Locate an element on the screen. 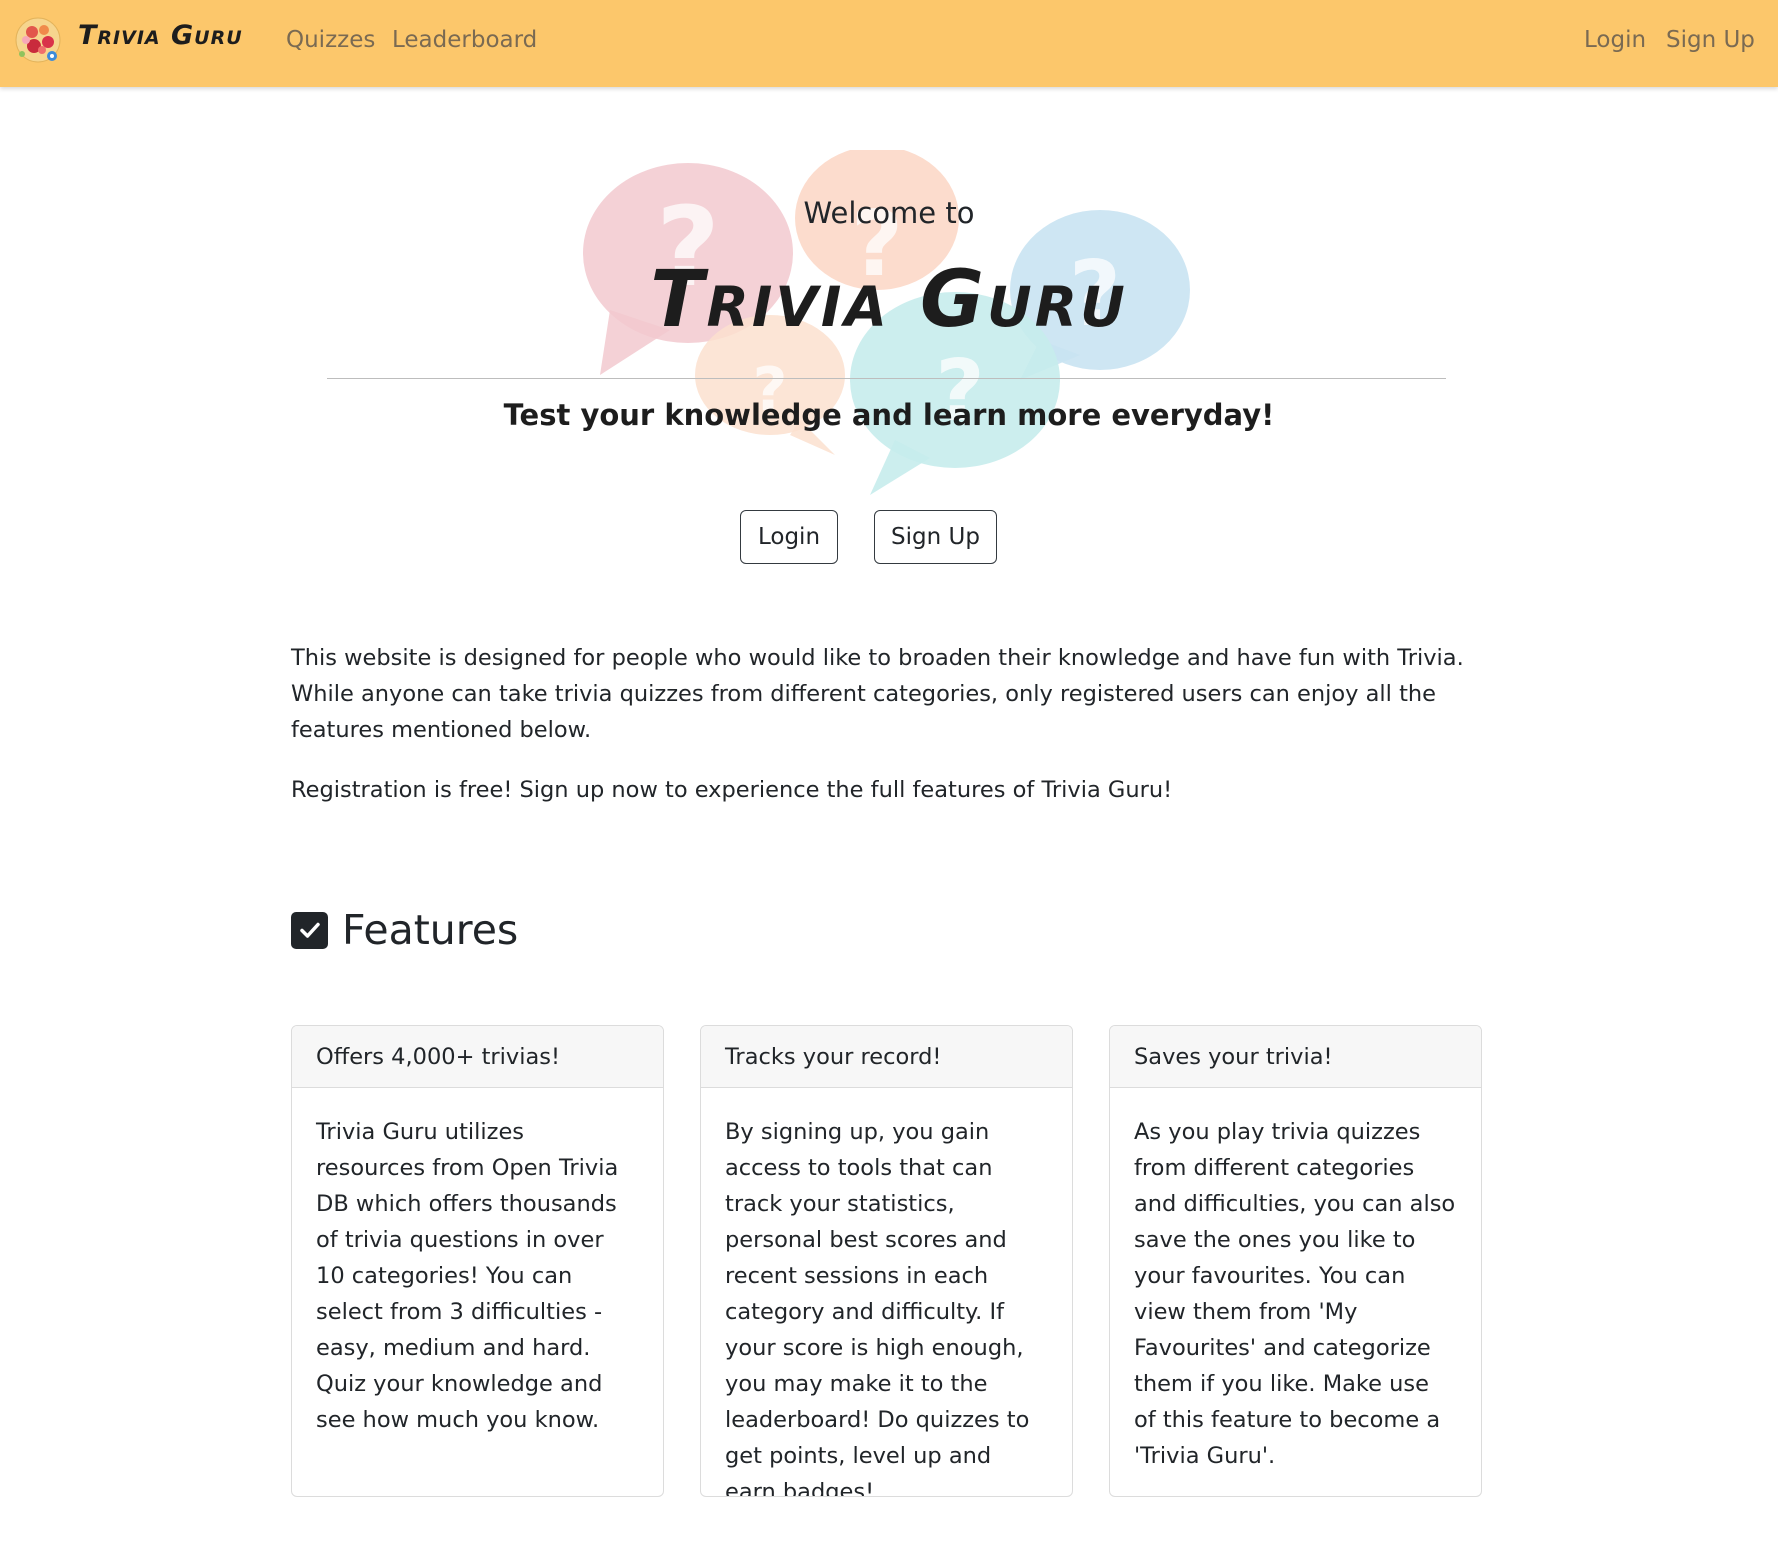  hero-divider is located at coordinates (886, 378).